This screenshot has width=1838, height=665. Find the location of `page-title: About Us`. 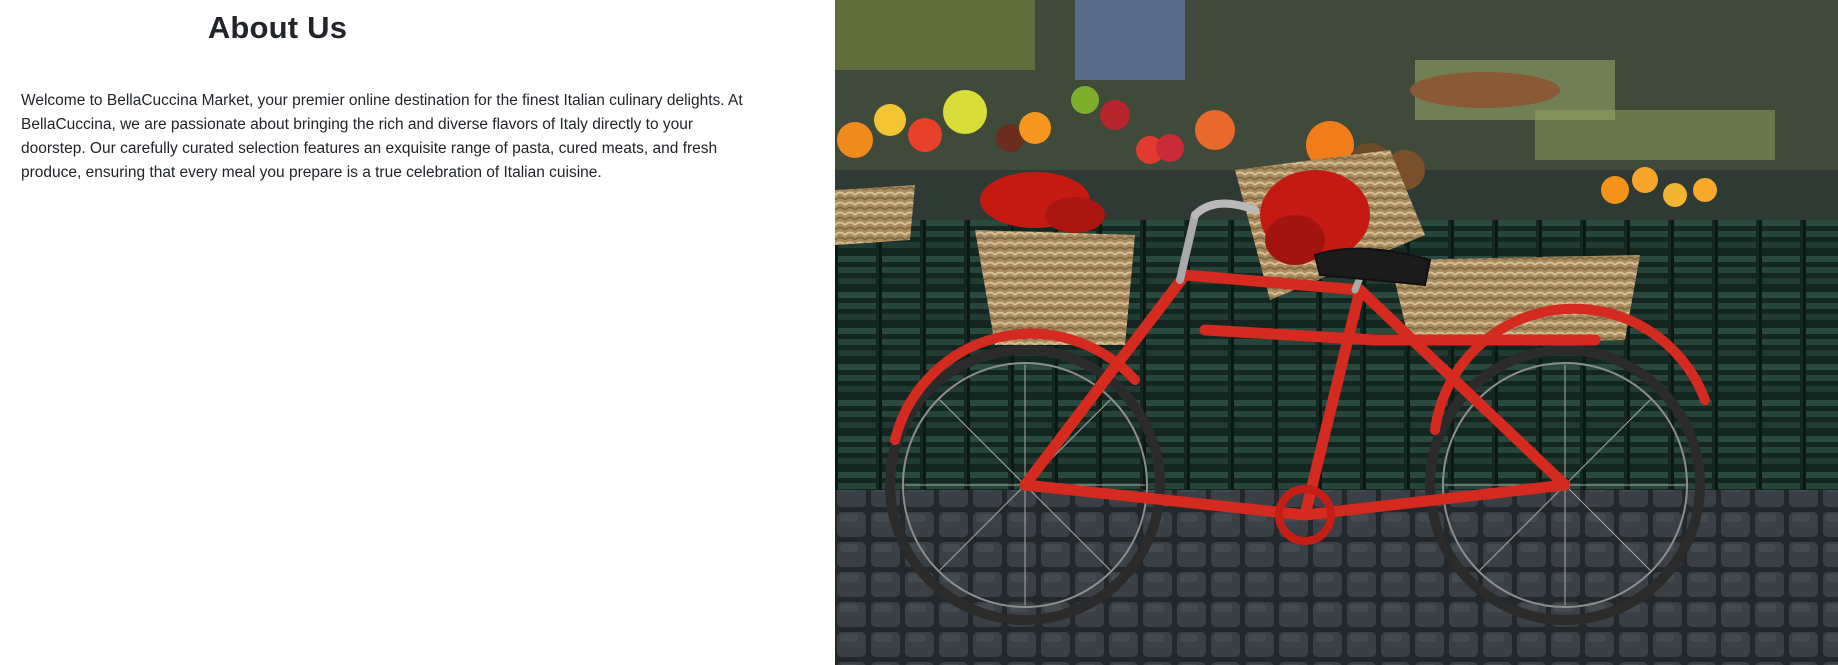

page-title: About Us is located at coordinates (277, 27).